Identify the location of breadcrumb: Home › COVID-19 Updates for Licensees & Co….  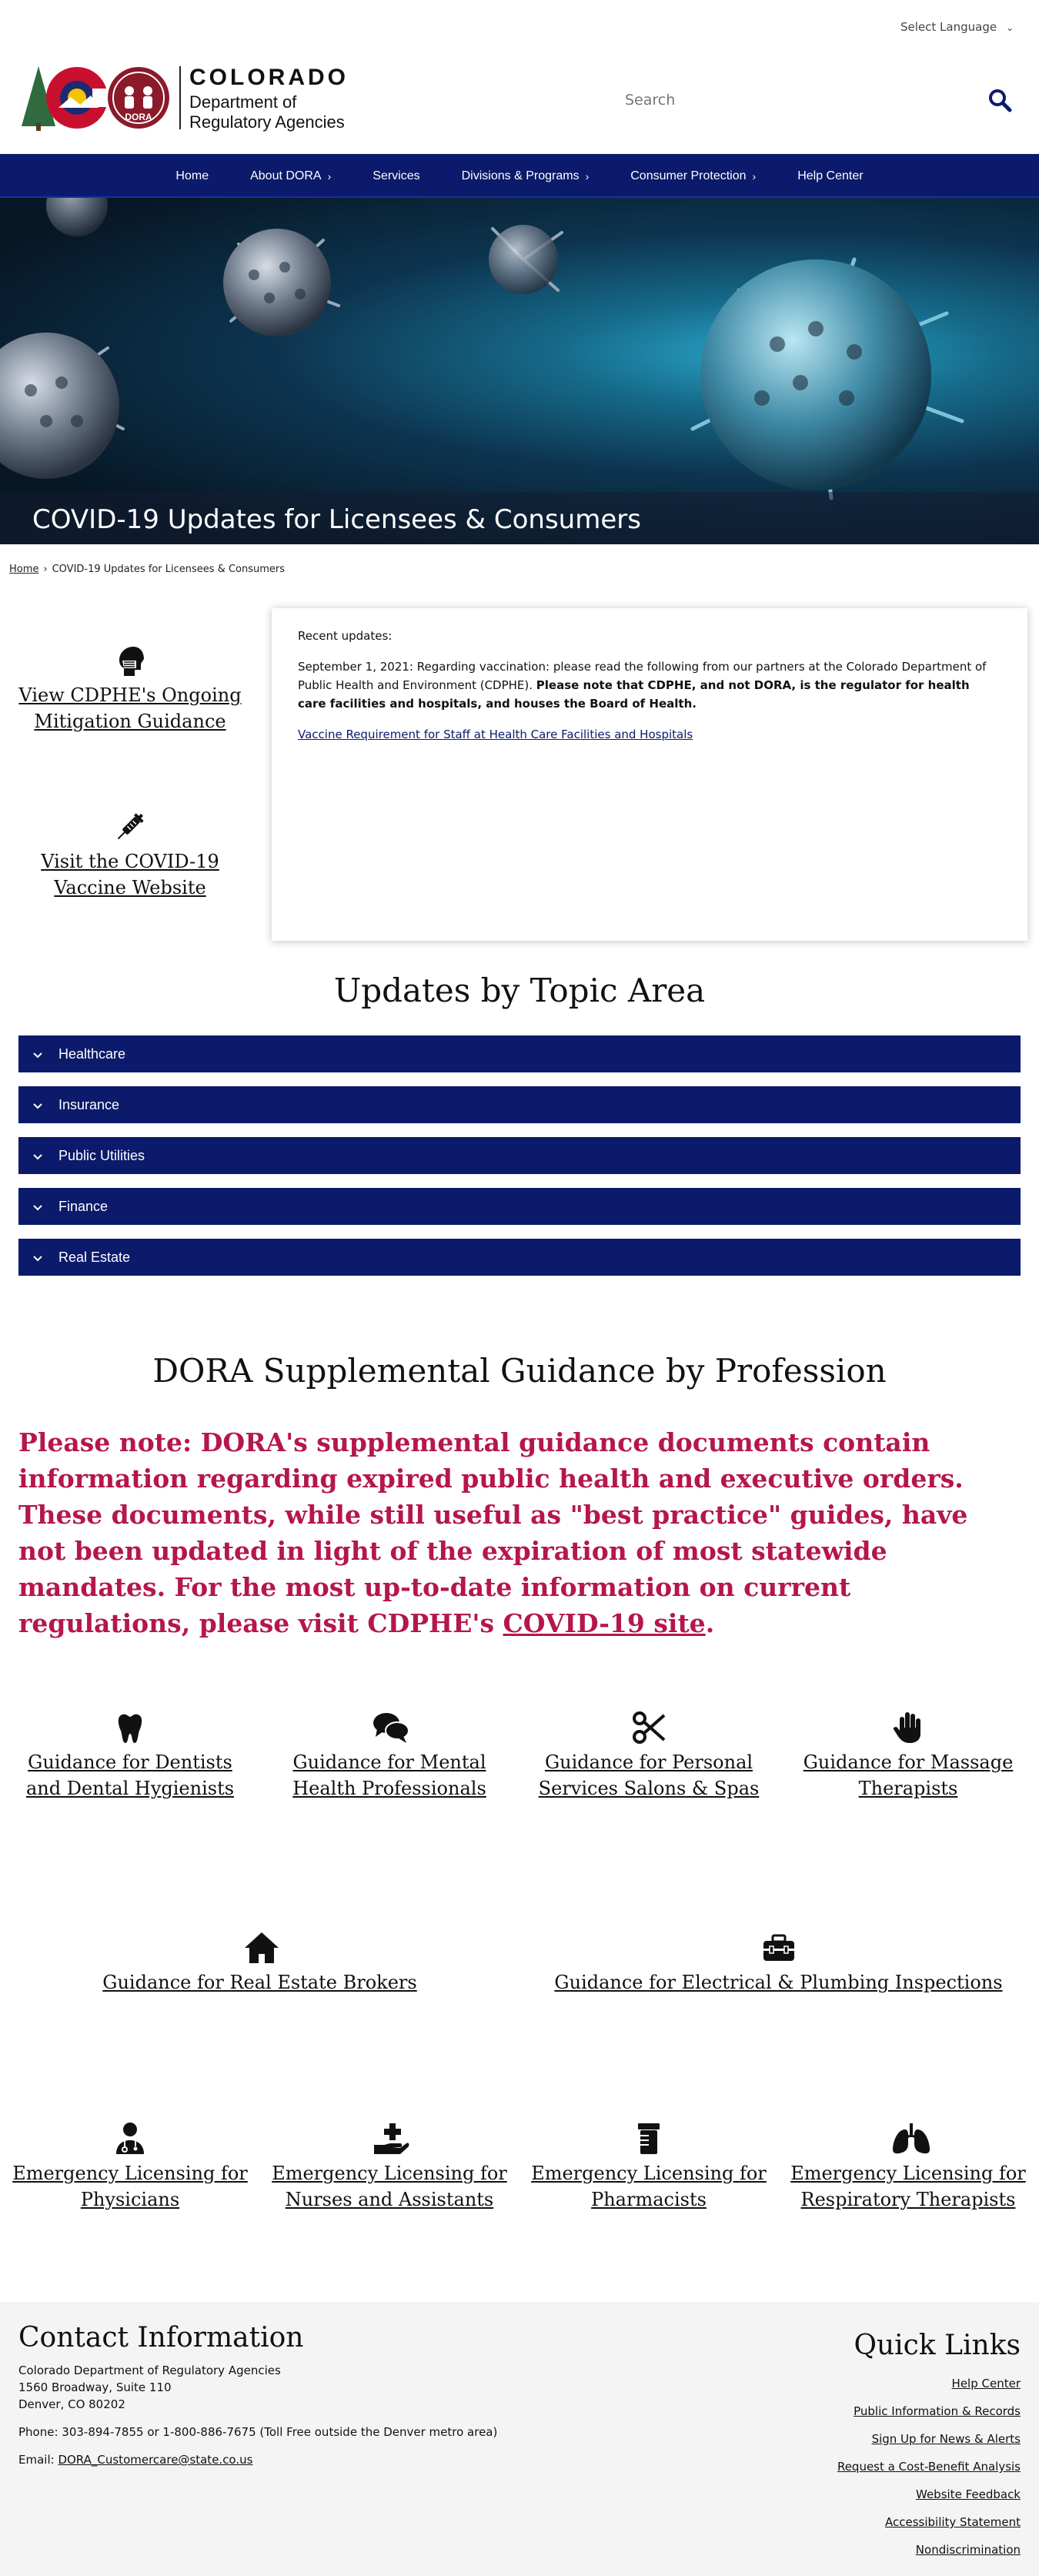
(147, 569).